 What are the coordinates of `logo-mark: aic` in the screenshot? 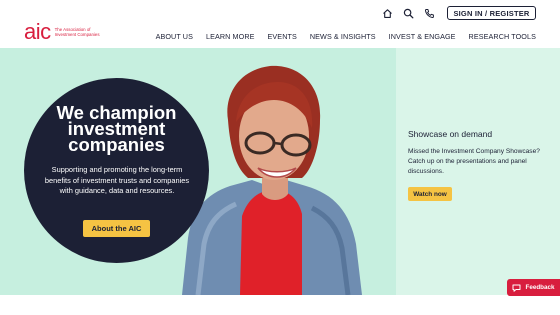 It's located at (37, 31).